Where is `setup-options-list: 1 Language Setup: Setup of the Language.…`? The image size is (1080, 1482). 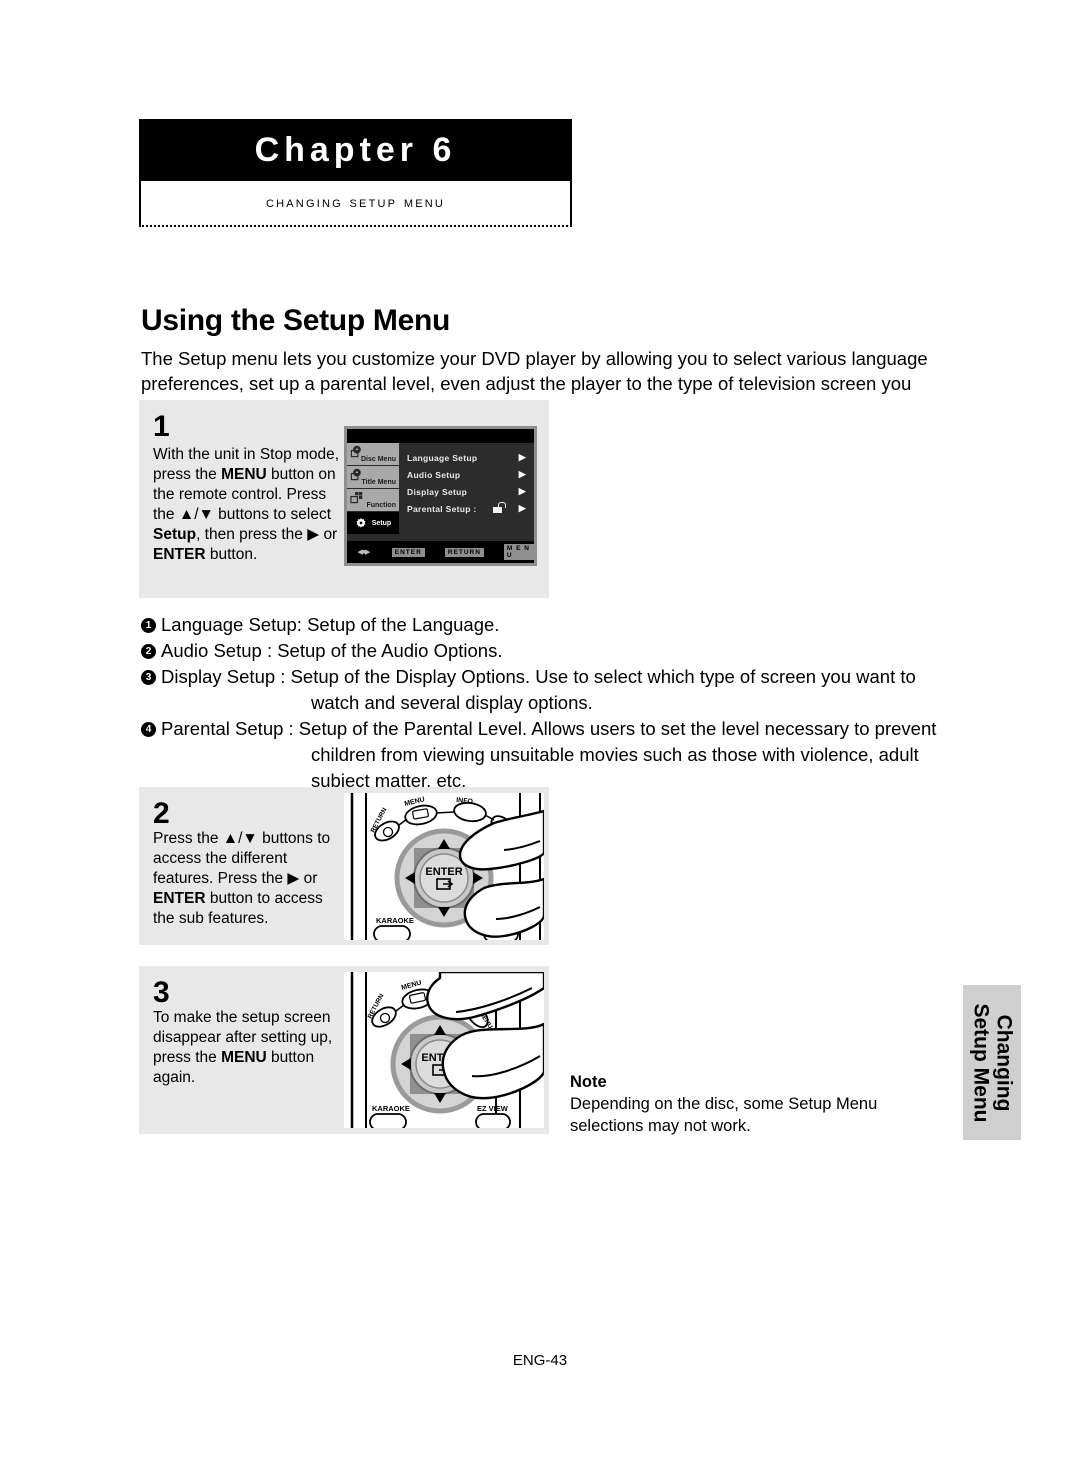
setup-options-list: 1 Language Setup: Setup of the Language.… is located at coordinates (541, 703).